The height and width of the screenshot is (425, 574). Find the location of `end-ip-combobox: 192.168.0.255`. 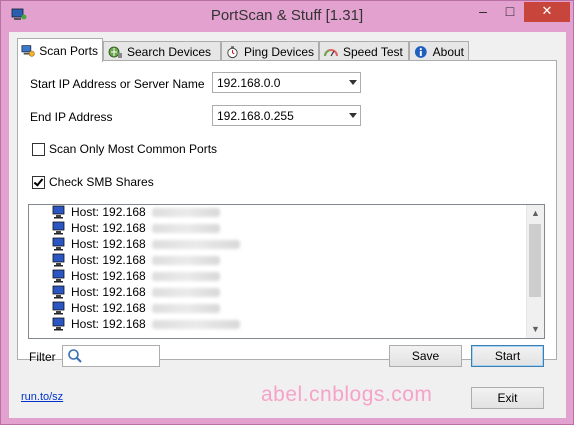

end-ip-combobox: 192.168.0.255 is located at coordinates (286, 115).